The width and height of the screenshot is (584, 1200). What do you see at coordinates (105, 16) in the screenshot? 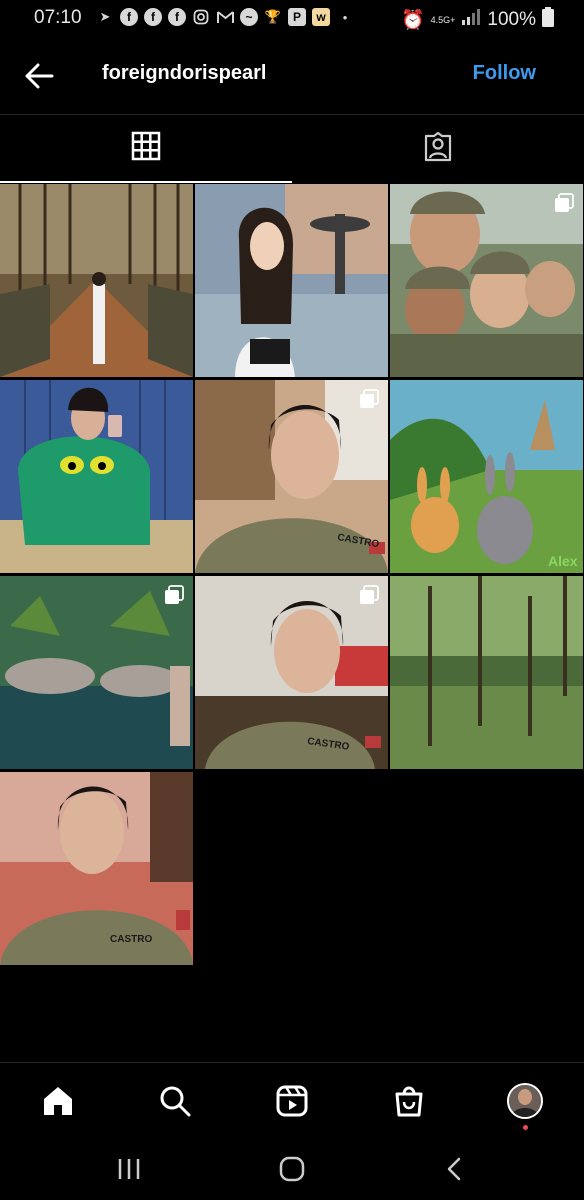
I see `telegram-icon: ➤` at bounding box center [105, 16].